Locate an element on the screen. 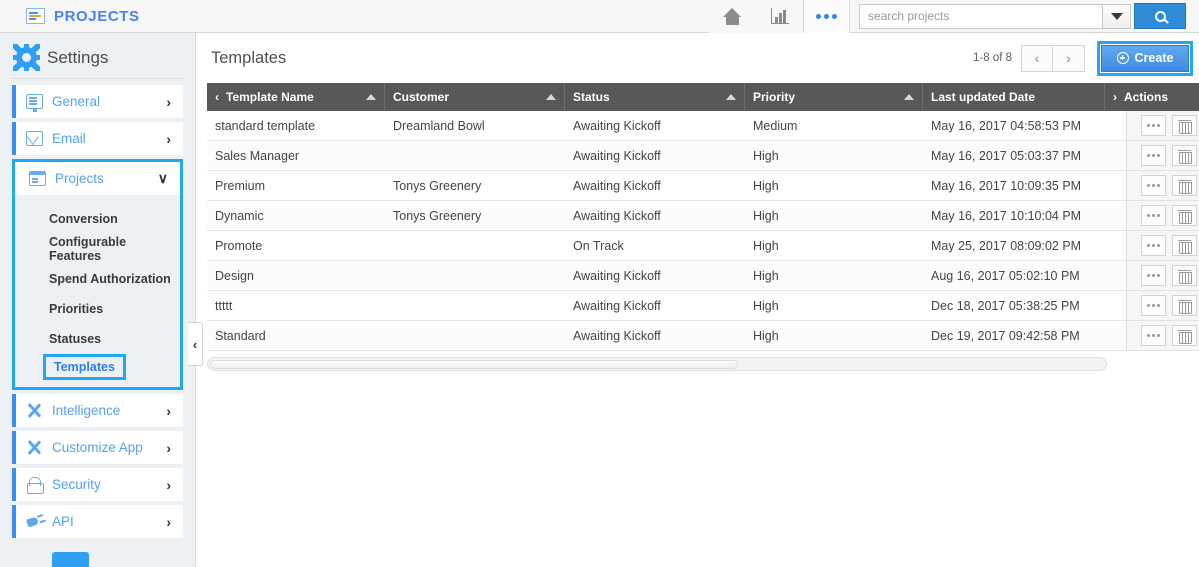 This screenshot has width=1199, height=567. cell-template-name: Dynamic is located at coordinates (239, 215).